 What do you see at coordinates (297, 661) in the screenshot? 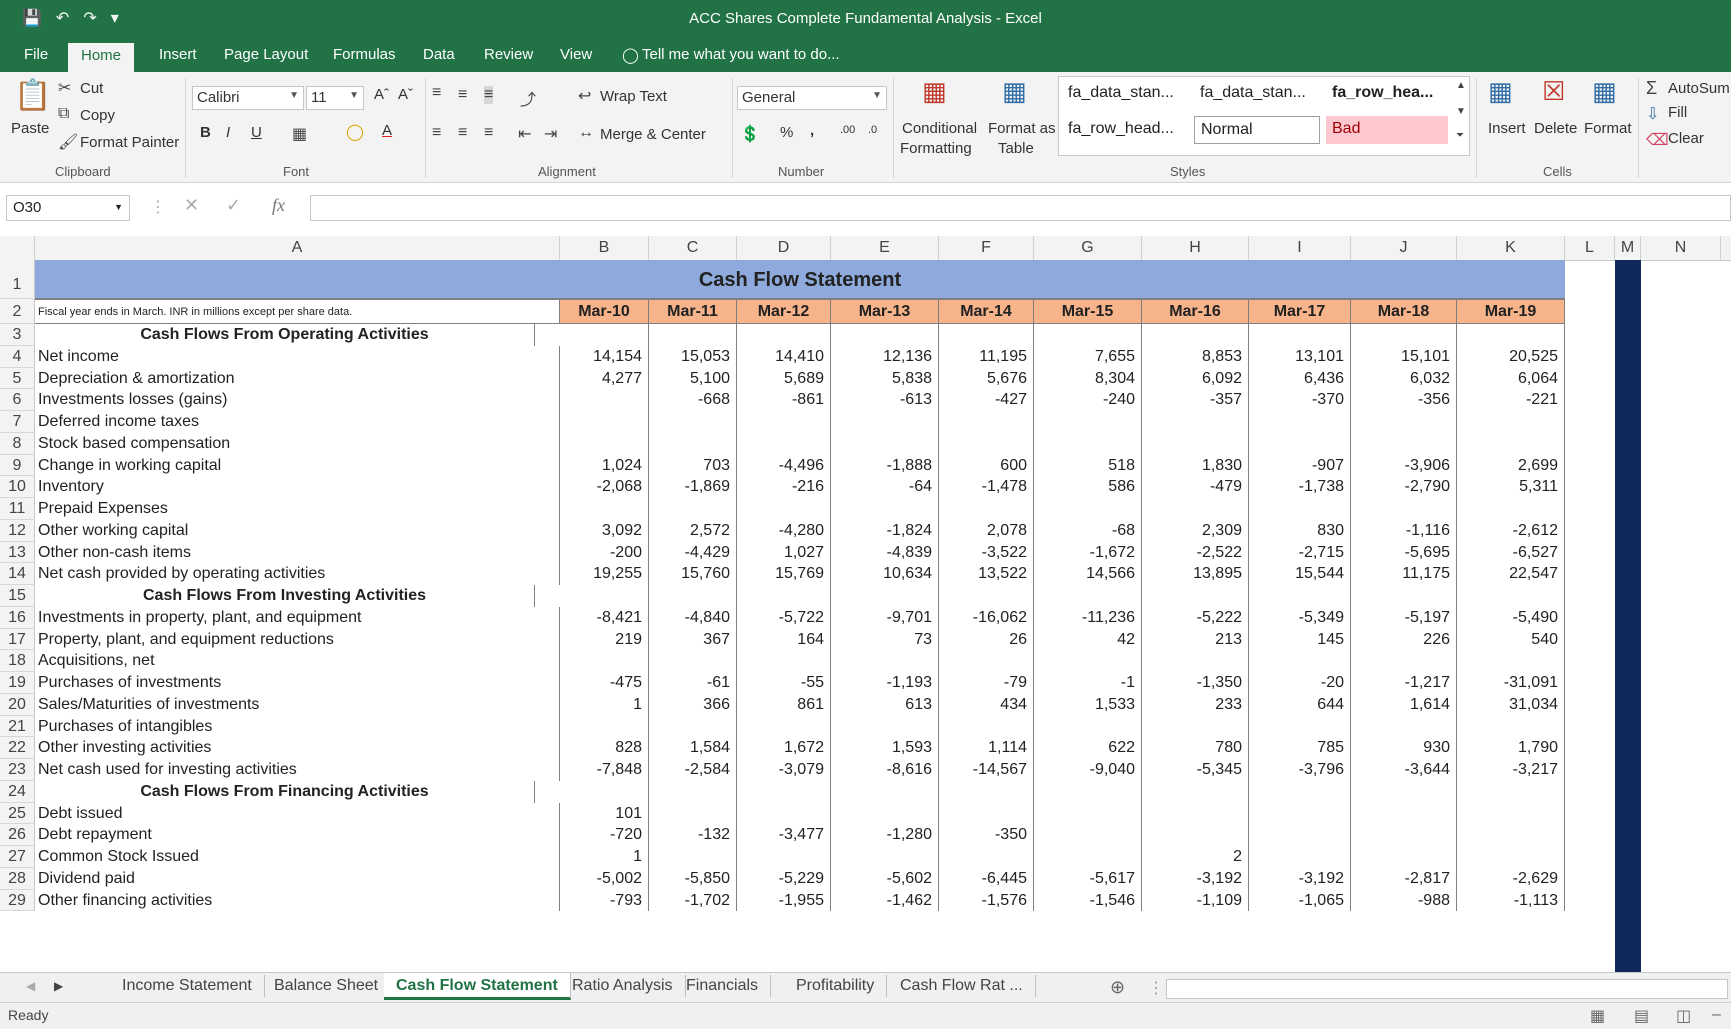
I see `row-label: Acquisitions, net` at bounding box center [297, 661].